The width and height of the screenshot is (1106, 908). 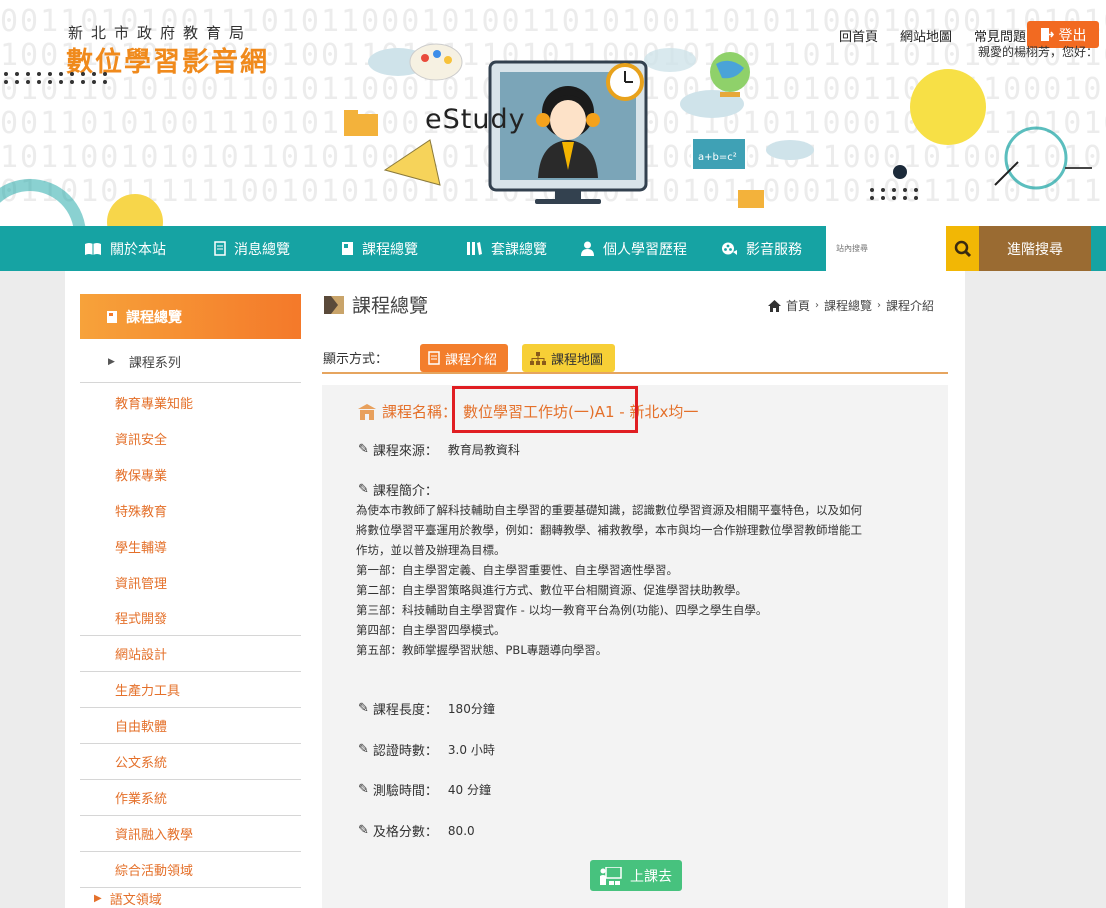 I want to click on sidebar-item-course-series: ▶ 課程系列, so click(x=190, y=362).